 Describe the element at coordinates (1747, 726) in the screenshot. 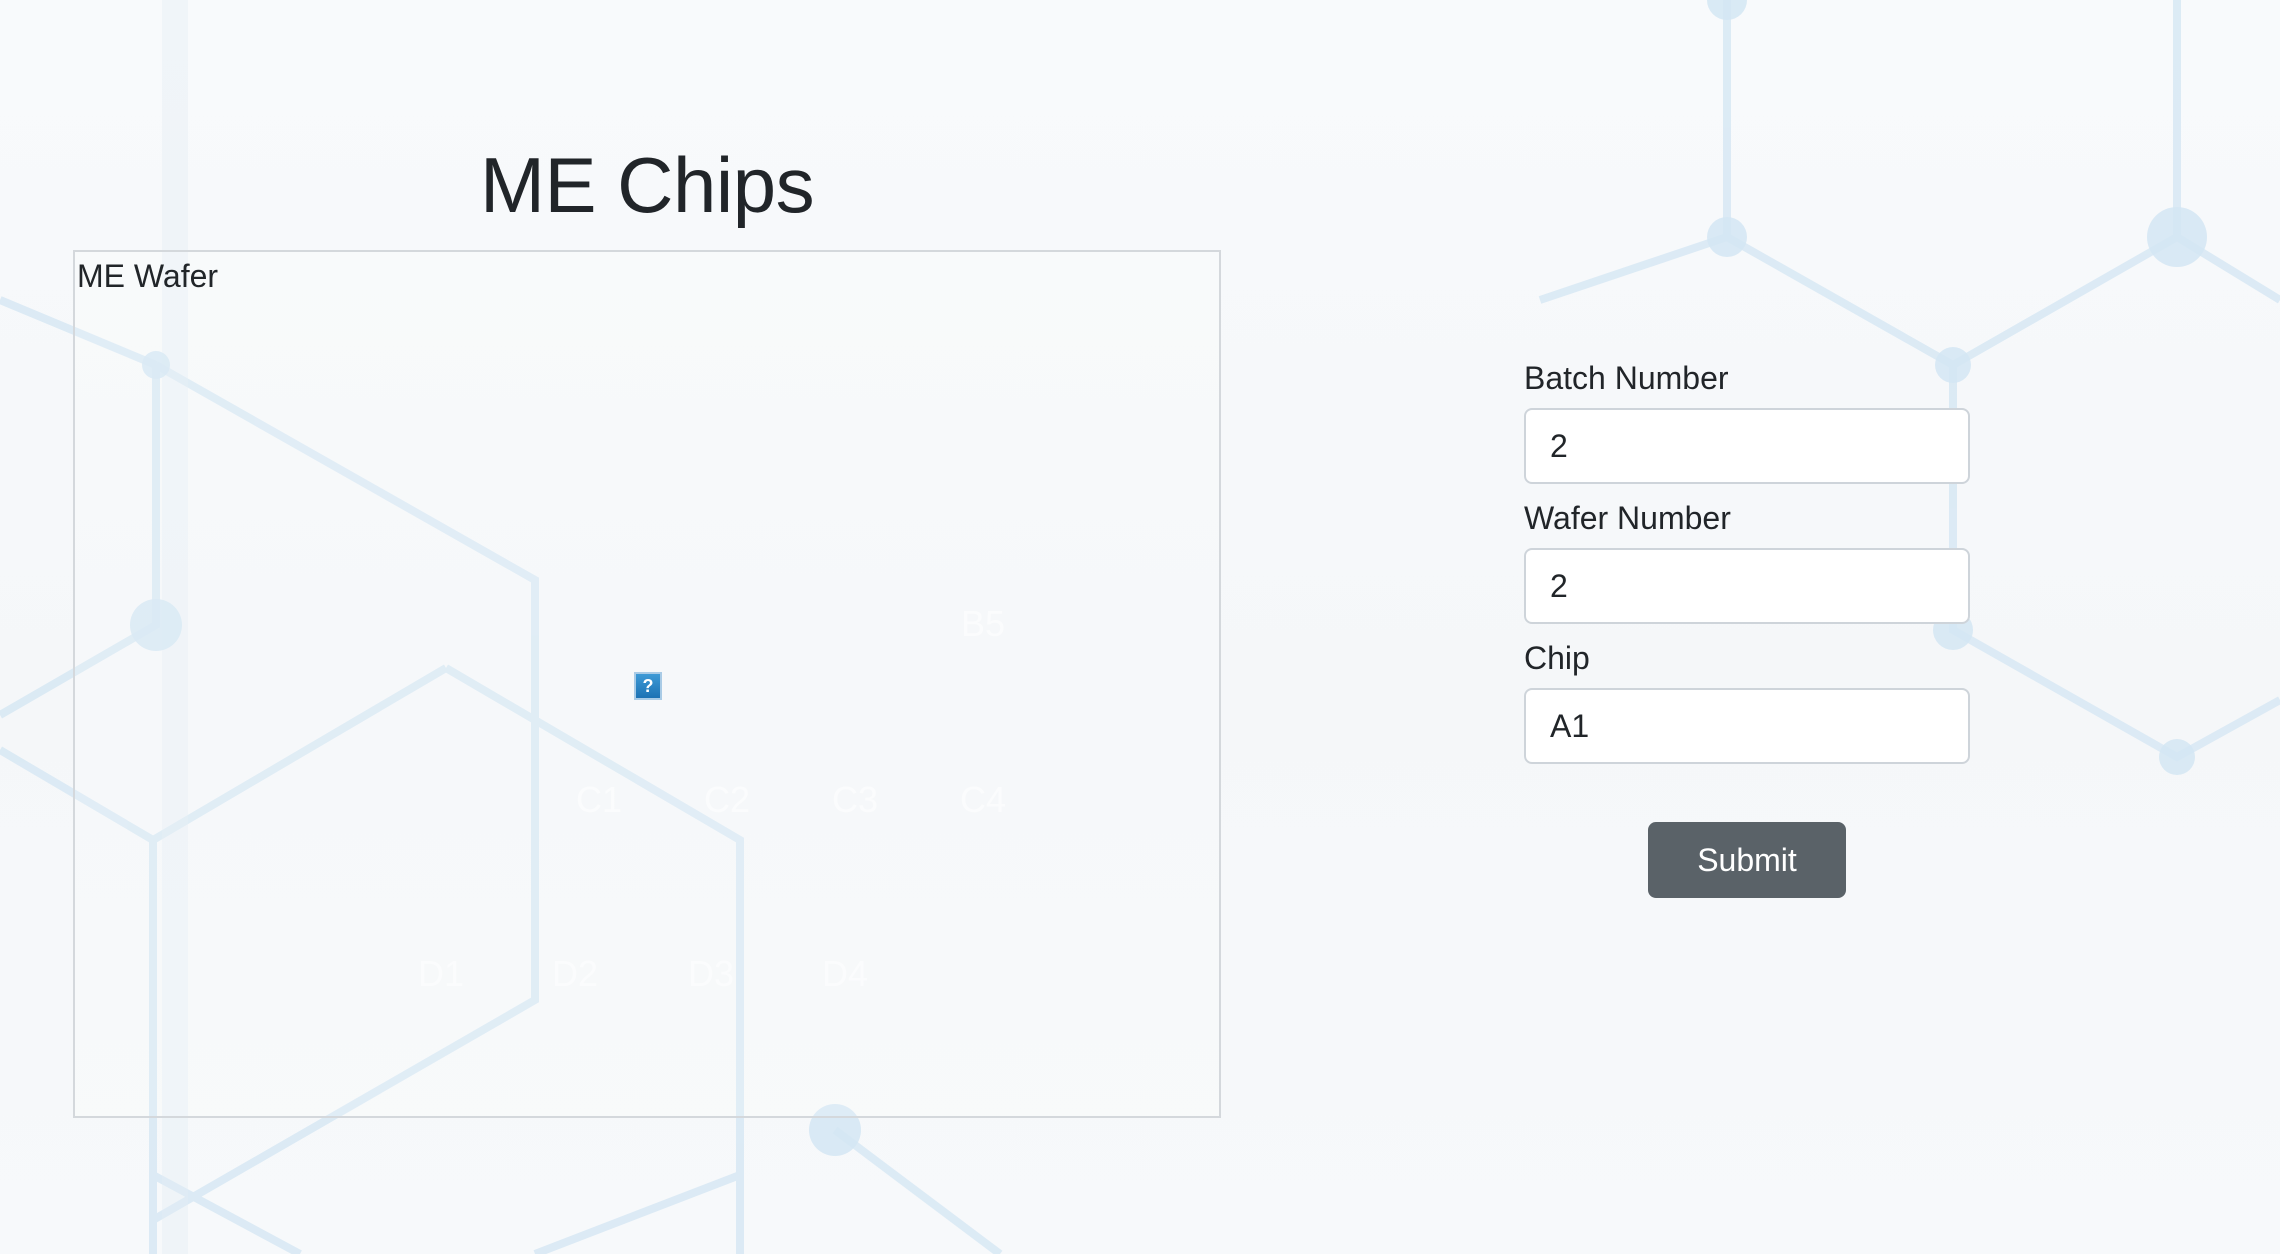

I see `chip-input` at that location.